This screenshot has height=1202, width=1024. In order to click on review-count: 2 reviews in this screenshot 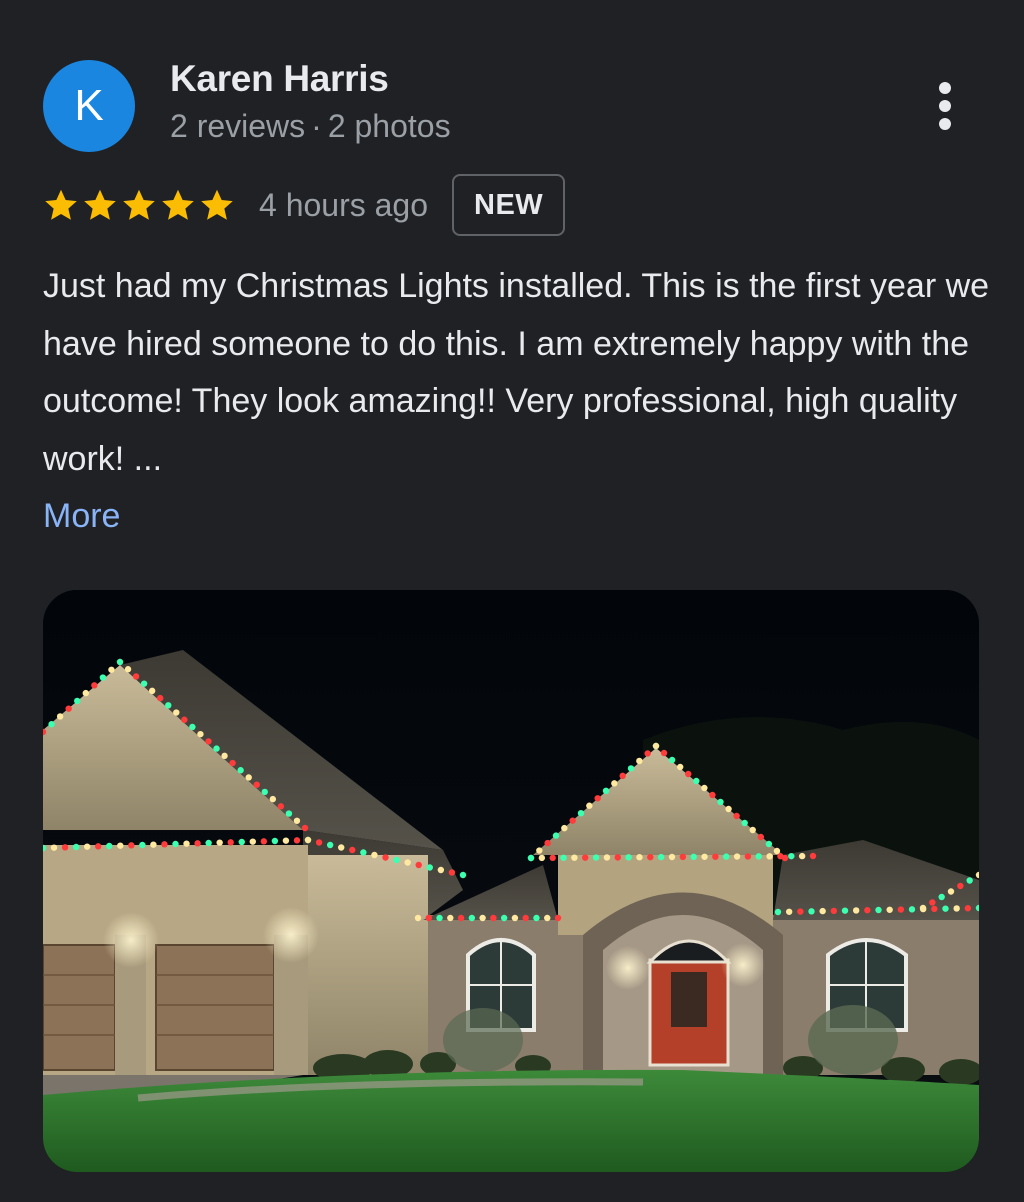, I will do `click(238, 126)`.